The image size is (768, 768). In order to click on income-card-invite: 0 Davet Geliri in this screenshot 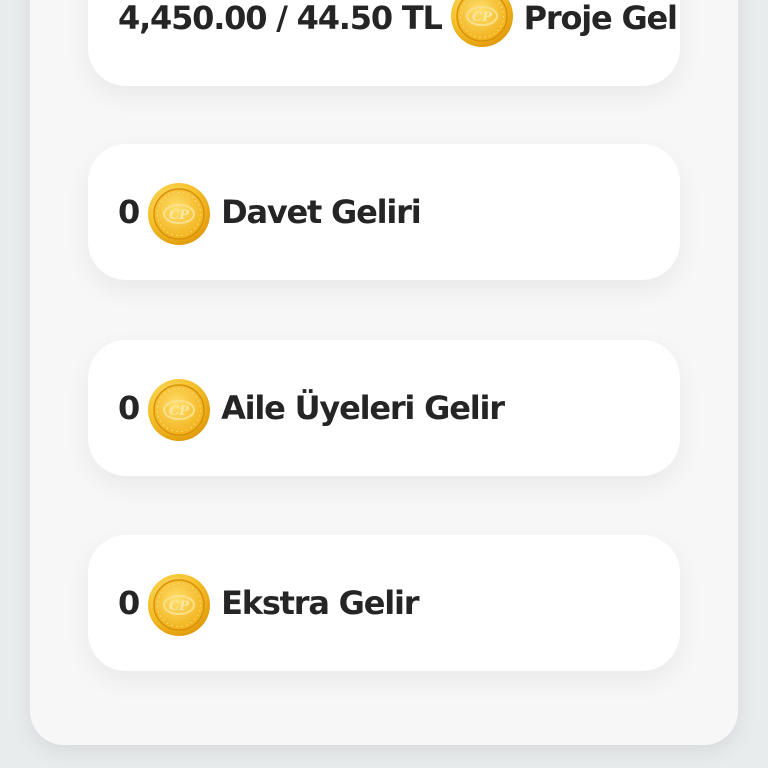, I will do `click(384, 212)`.